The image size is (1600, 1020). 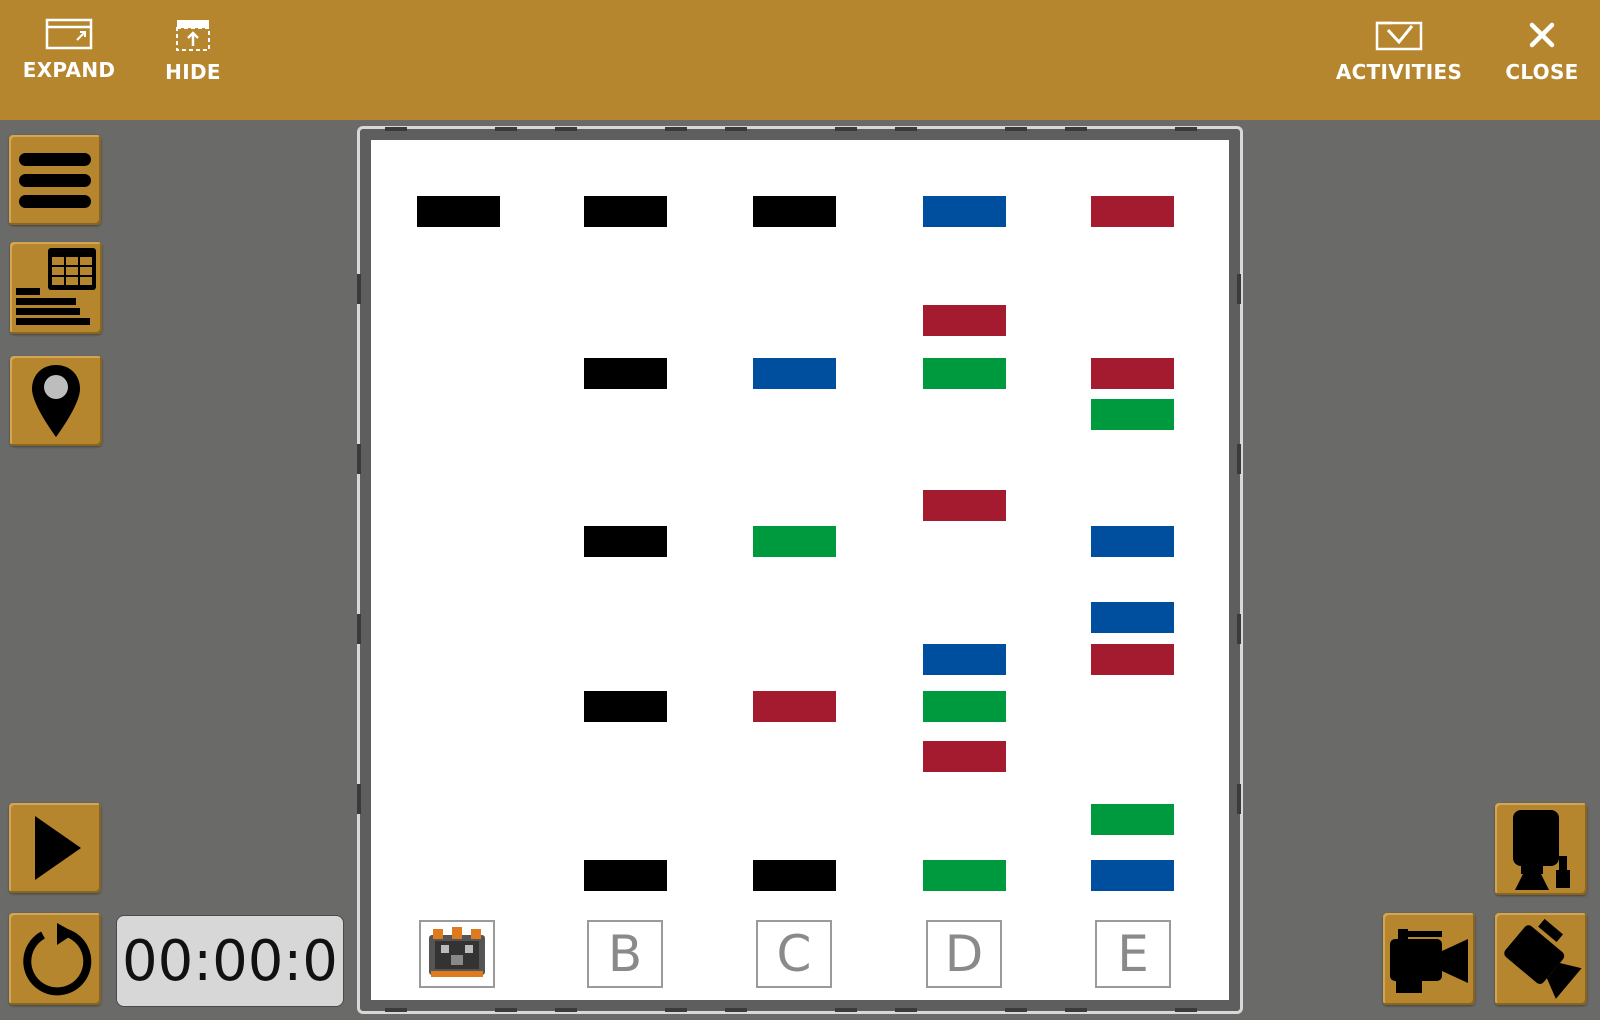 I want to click on close-label: CLOSE, so click(x=1542, y=72).